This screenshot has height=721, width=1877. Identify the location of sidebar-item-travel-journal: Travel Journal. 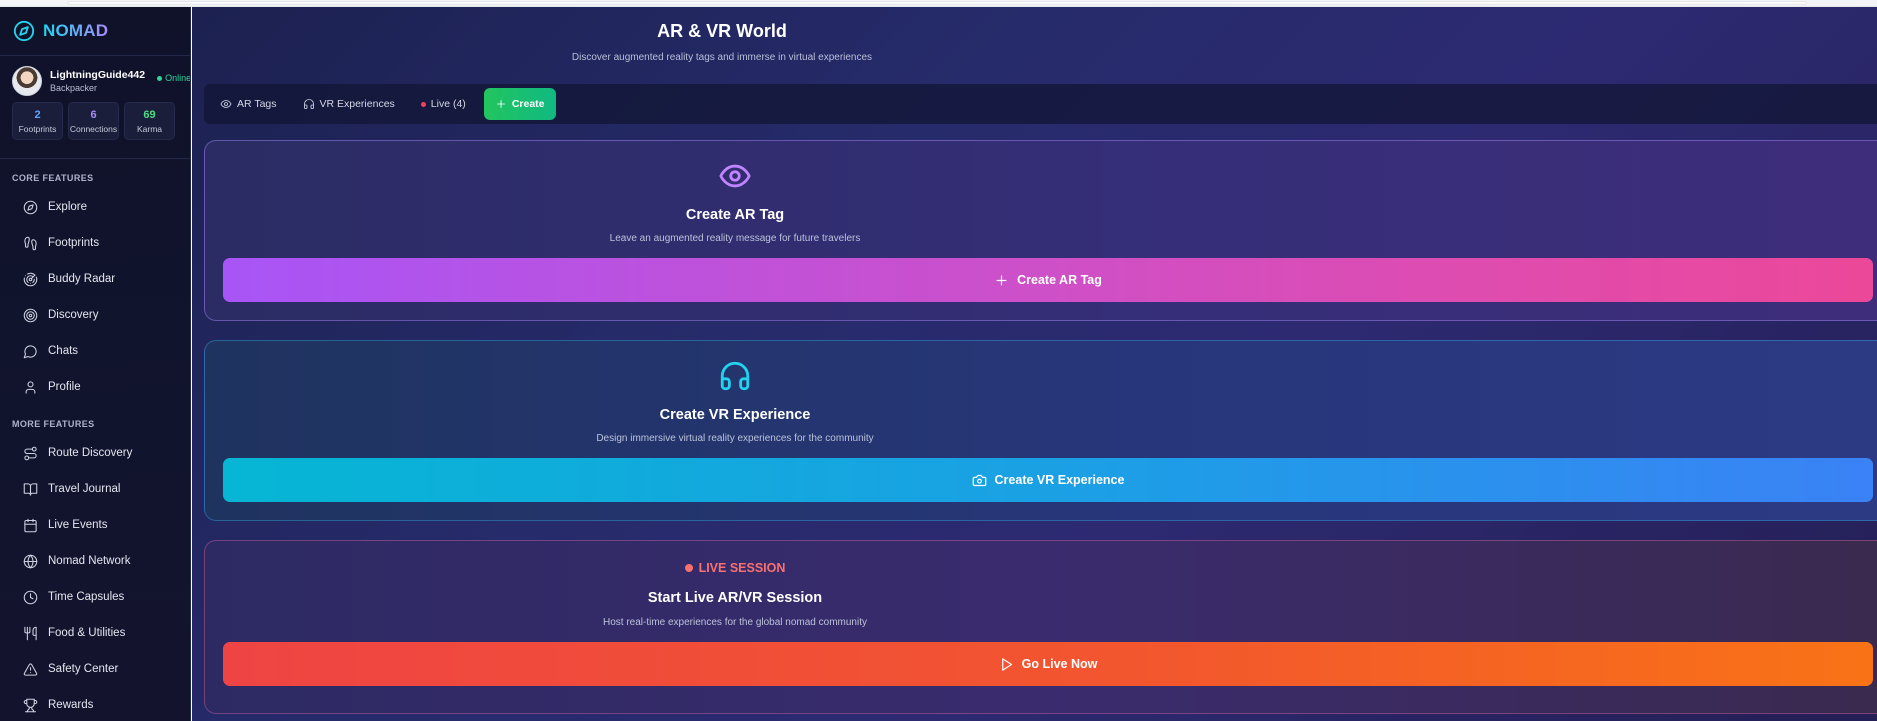
(95, 489).